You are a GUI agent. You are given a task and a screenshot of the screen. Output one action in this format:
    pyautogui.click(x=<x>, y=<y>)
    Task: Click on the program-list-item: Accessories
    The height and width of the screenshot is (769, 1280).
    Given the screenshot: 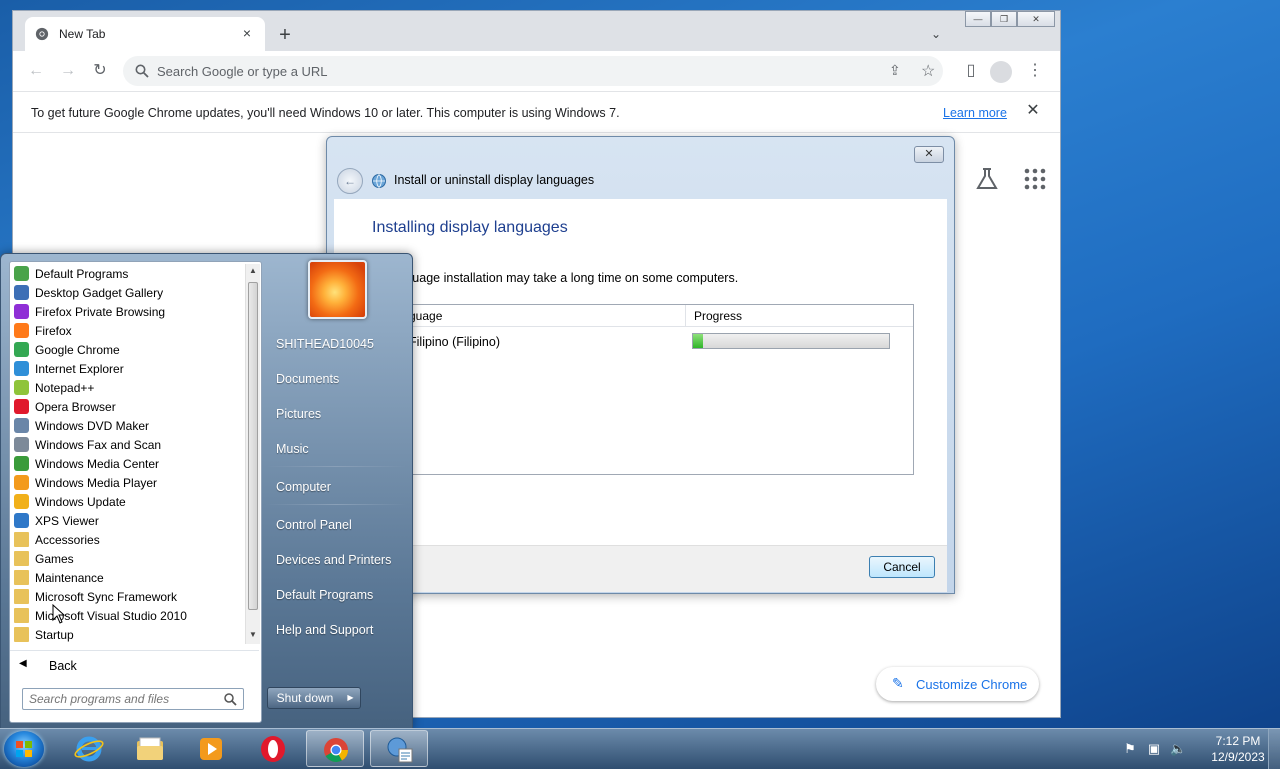 What is the action you would take?
    pyautogui.click(x=127, y=539)
    